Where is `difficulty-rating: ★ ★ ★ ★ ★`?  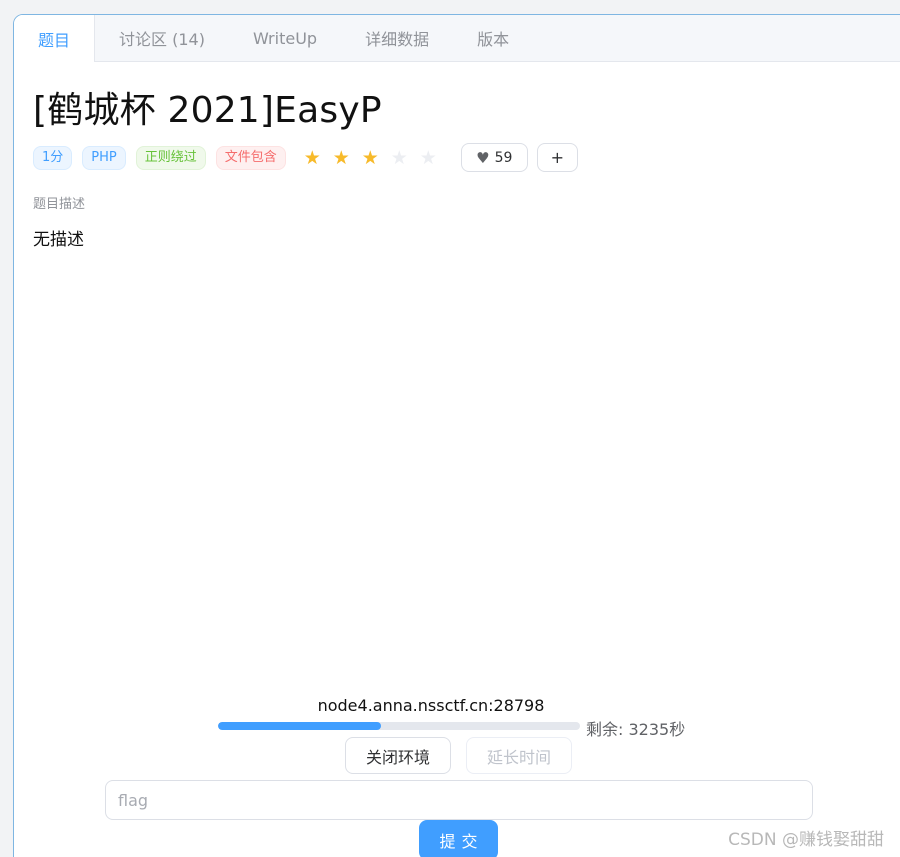
difficulty-rating: ★ ★ ★ ★ ★ is located at coordinates (370, 158).